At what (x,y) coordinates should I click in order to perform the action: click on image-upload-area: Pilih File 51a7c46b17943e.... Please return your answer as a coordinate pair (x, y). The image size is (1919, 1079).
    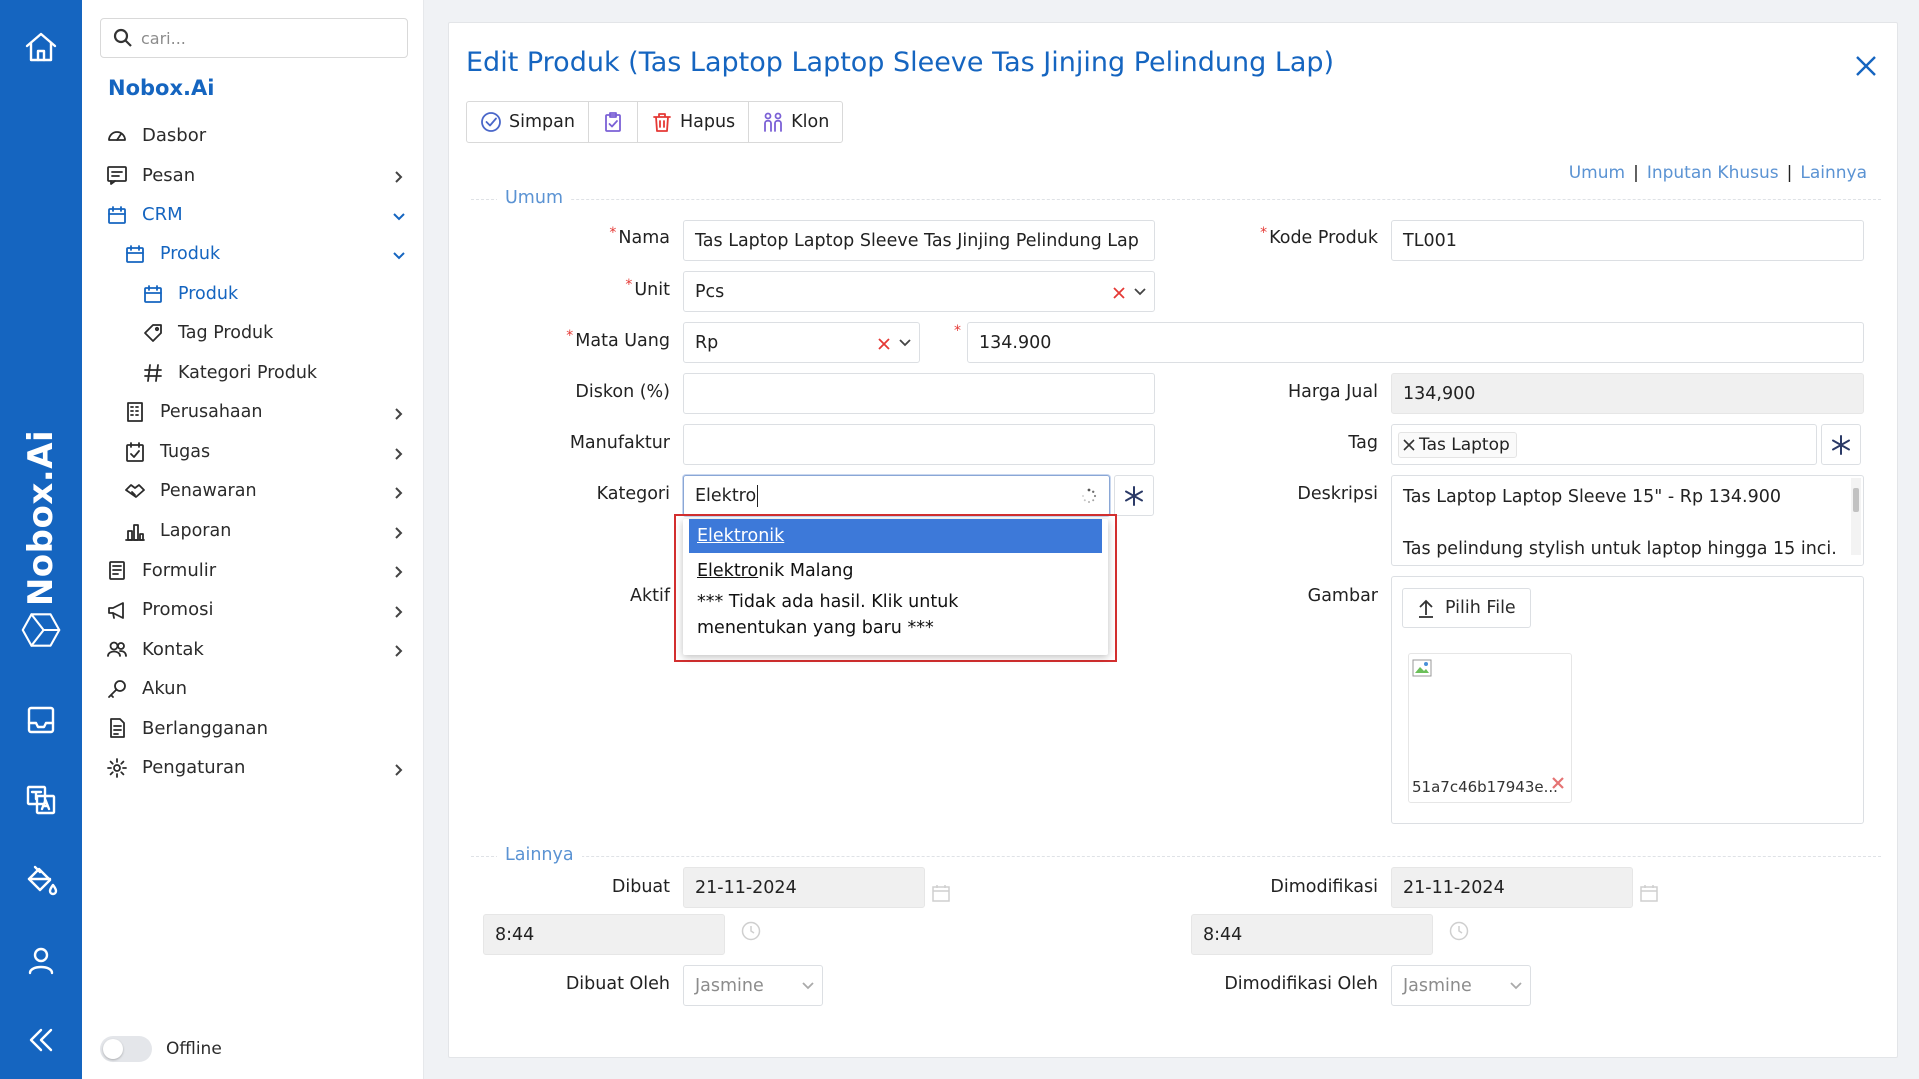
    Looking at the image, I should click on (1627, 700).